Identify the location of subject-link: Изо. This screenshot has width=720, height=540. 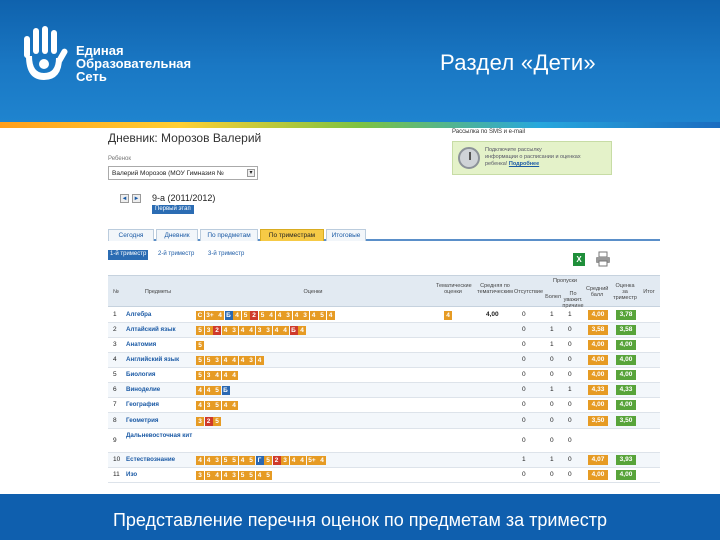
(160, 474).